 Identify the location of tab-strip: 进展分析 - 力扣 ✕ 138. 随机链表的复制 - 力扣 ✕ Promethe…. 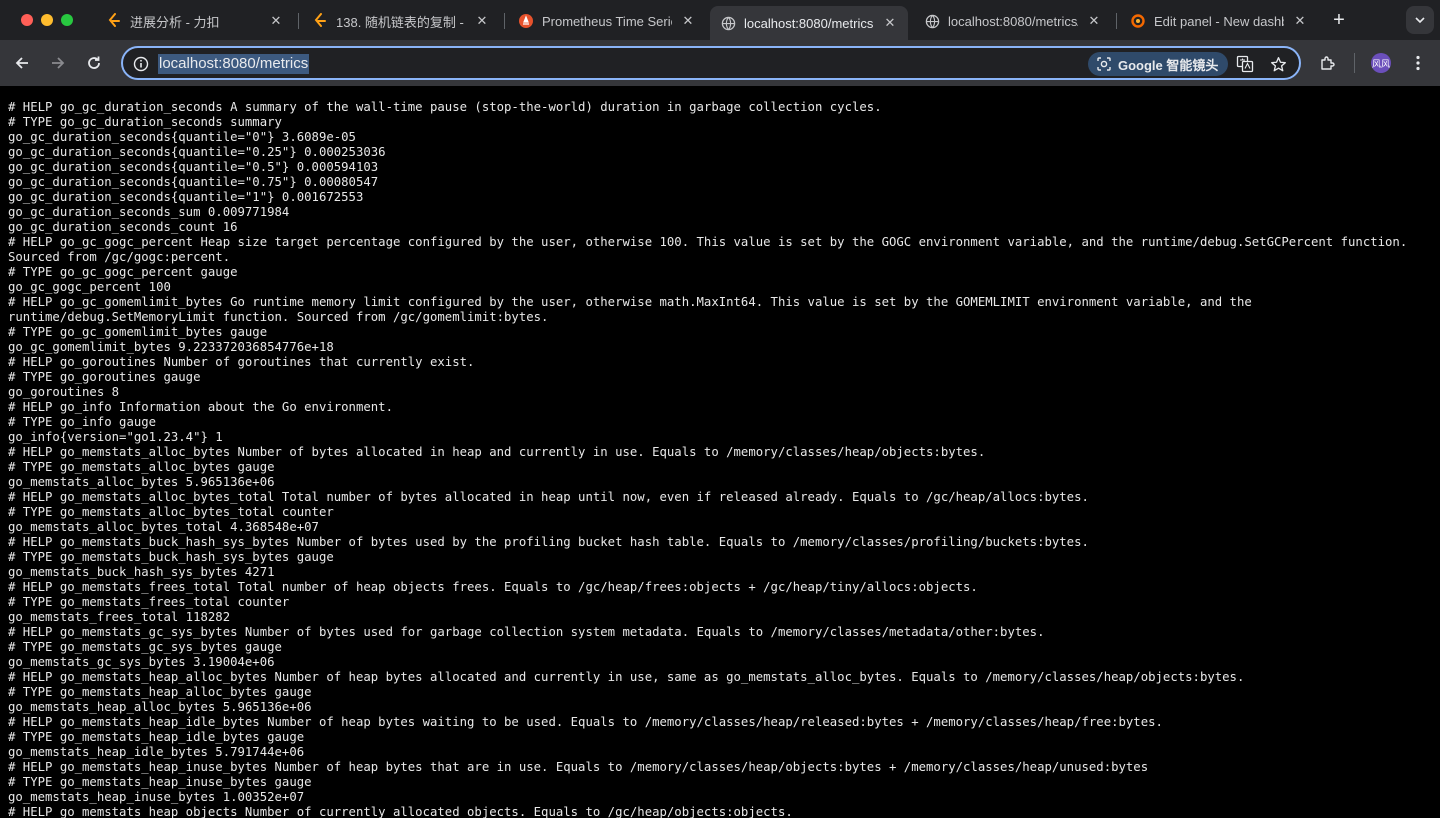
(720, 20).